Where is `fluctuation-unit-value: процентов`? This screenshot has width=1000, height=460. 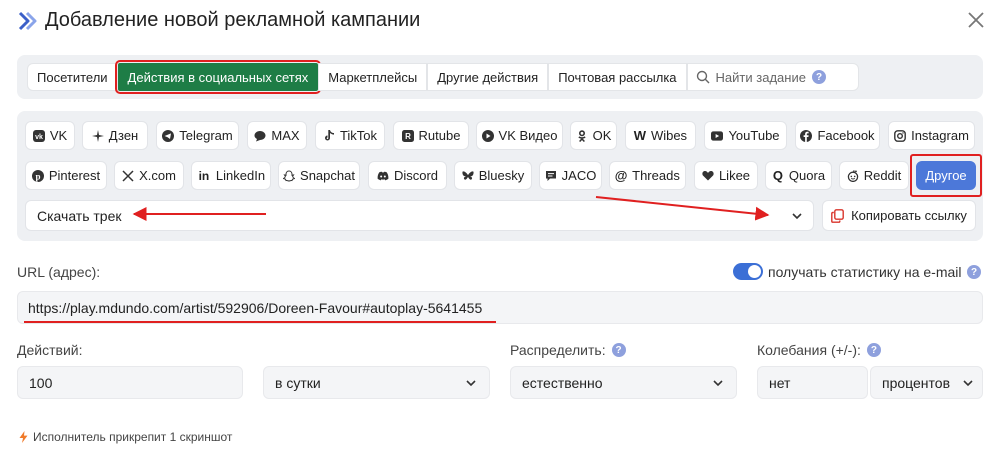
fluctuation-unit-value: процентов is located at coordinates (916, 382).